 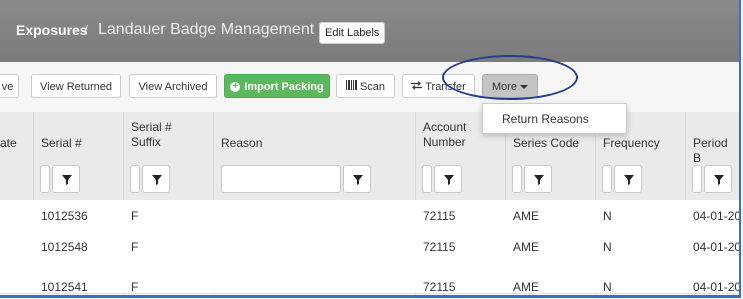 I want to click on more-label: More, so click(x=504, y=87).